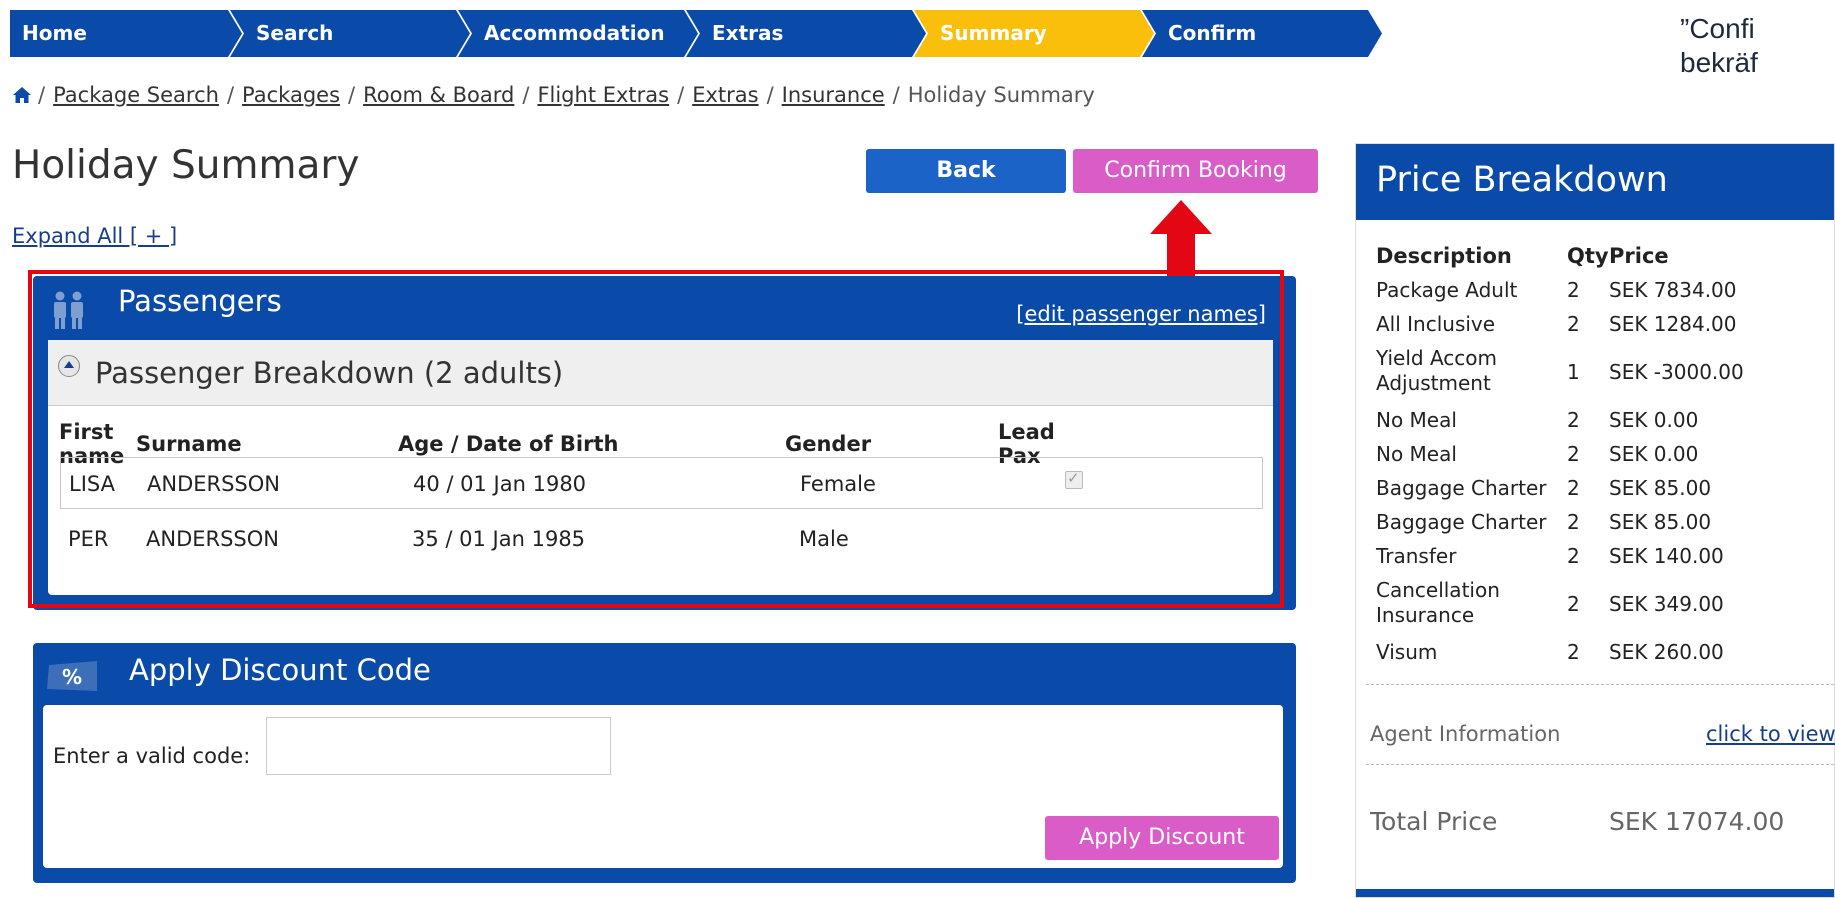 This screenshot has width=1835, height=898. What do you see at coordinates (1434, 821) in the screenshot?
I see `total-price-label: Total Price` at bounding box center [1434, 821].